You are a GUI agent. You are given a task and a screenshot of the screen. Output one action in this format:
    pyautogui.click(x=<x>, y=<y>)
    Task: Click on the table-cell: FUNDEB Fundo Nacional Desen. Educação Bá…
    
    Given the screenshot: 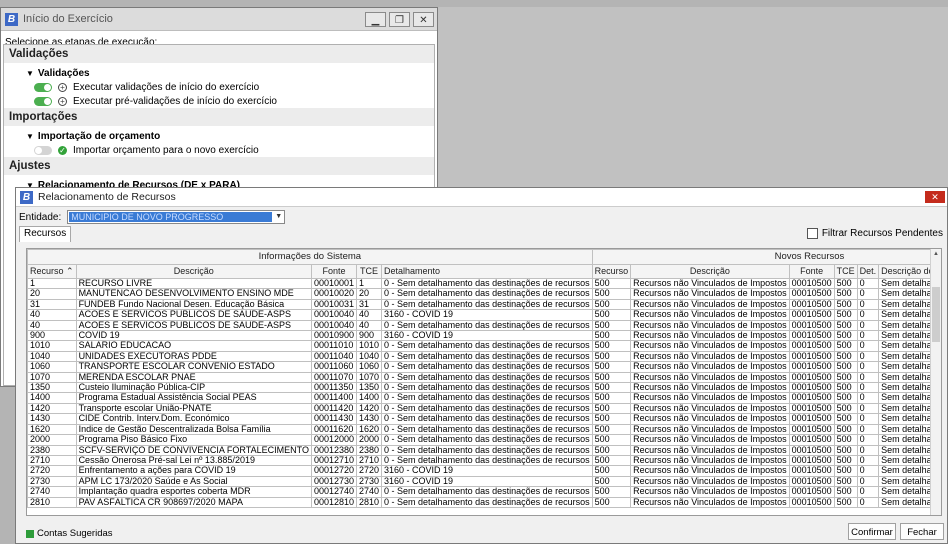 What is the action you would take?
    pyautogui.click(x=193, y=304)
    